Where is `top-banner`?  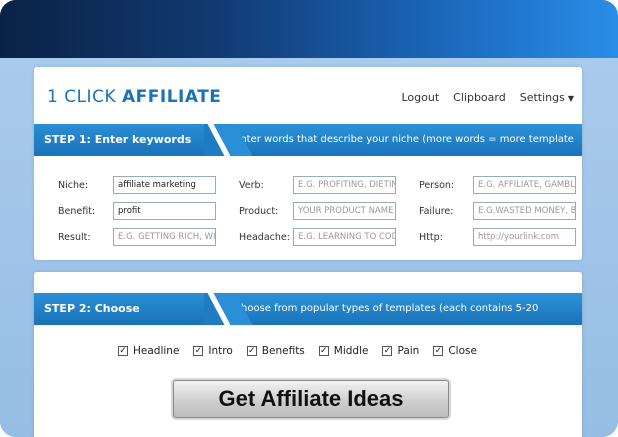
top-banner is located at coordinates (309, 29).